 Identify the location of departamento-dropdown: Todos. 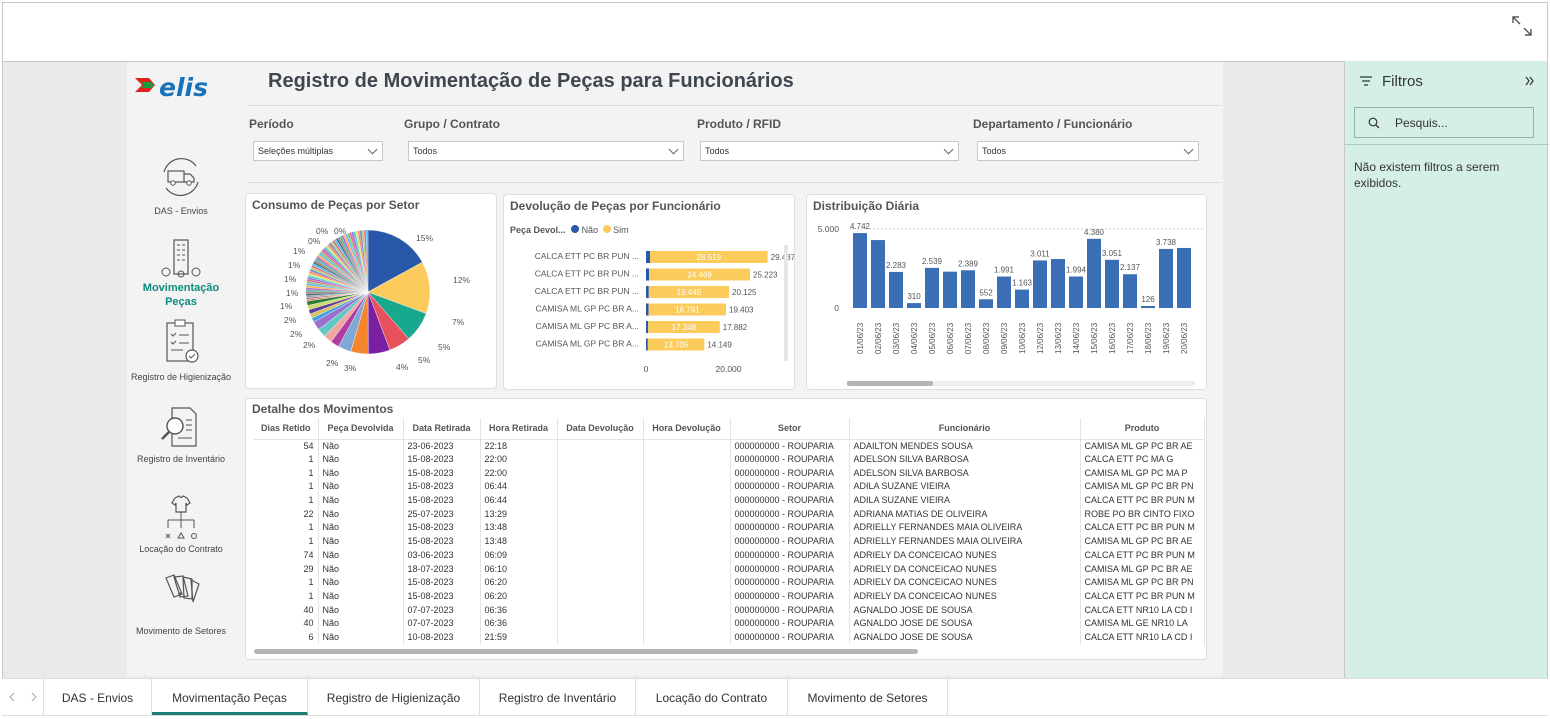
(1088, 151).